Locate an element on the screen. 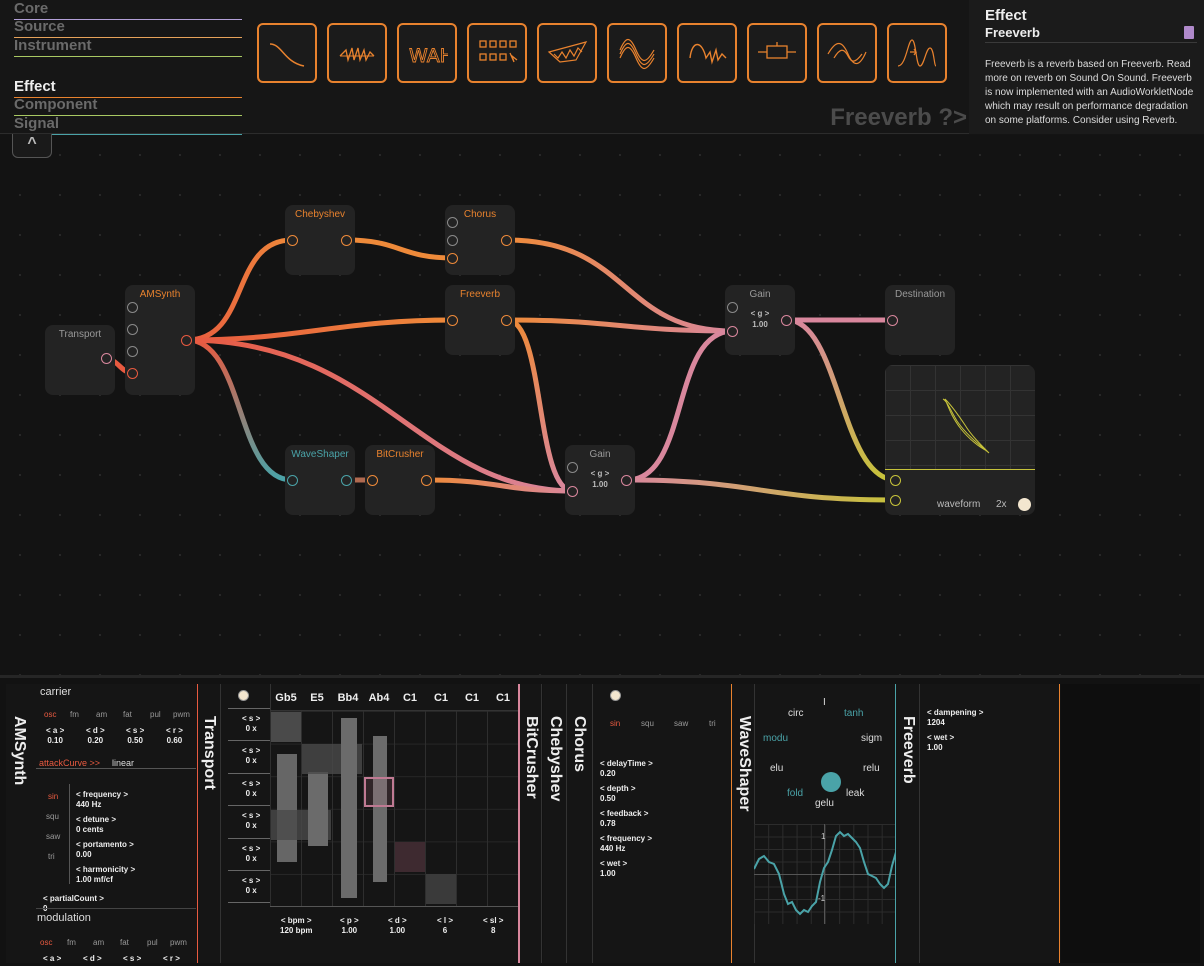  param-p: < p >1.00 is located at coordinates (349, 926).